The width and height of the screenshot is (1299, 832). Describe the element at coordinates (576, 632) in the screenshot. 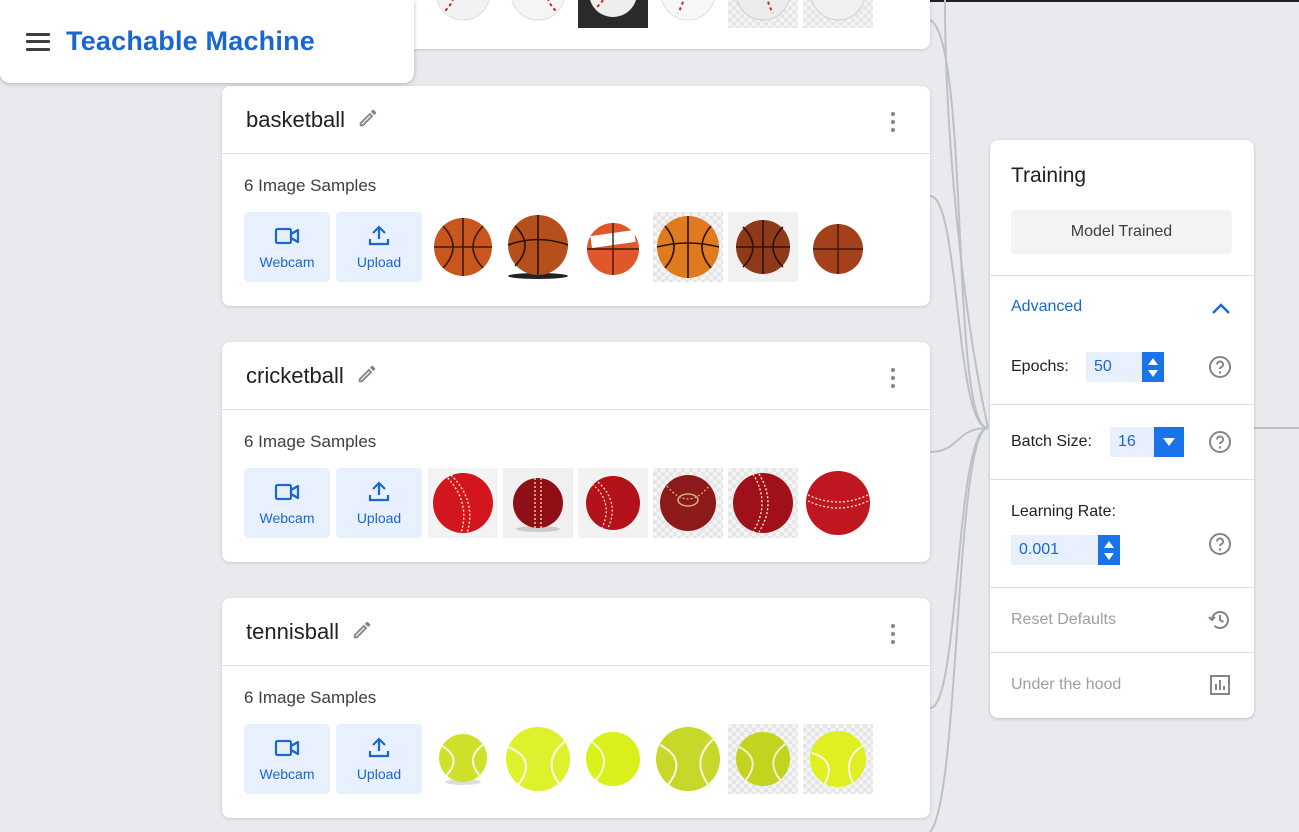

I see `class-card-header: tennisball` at that location.